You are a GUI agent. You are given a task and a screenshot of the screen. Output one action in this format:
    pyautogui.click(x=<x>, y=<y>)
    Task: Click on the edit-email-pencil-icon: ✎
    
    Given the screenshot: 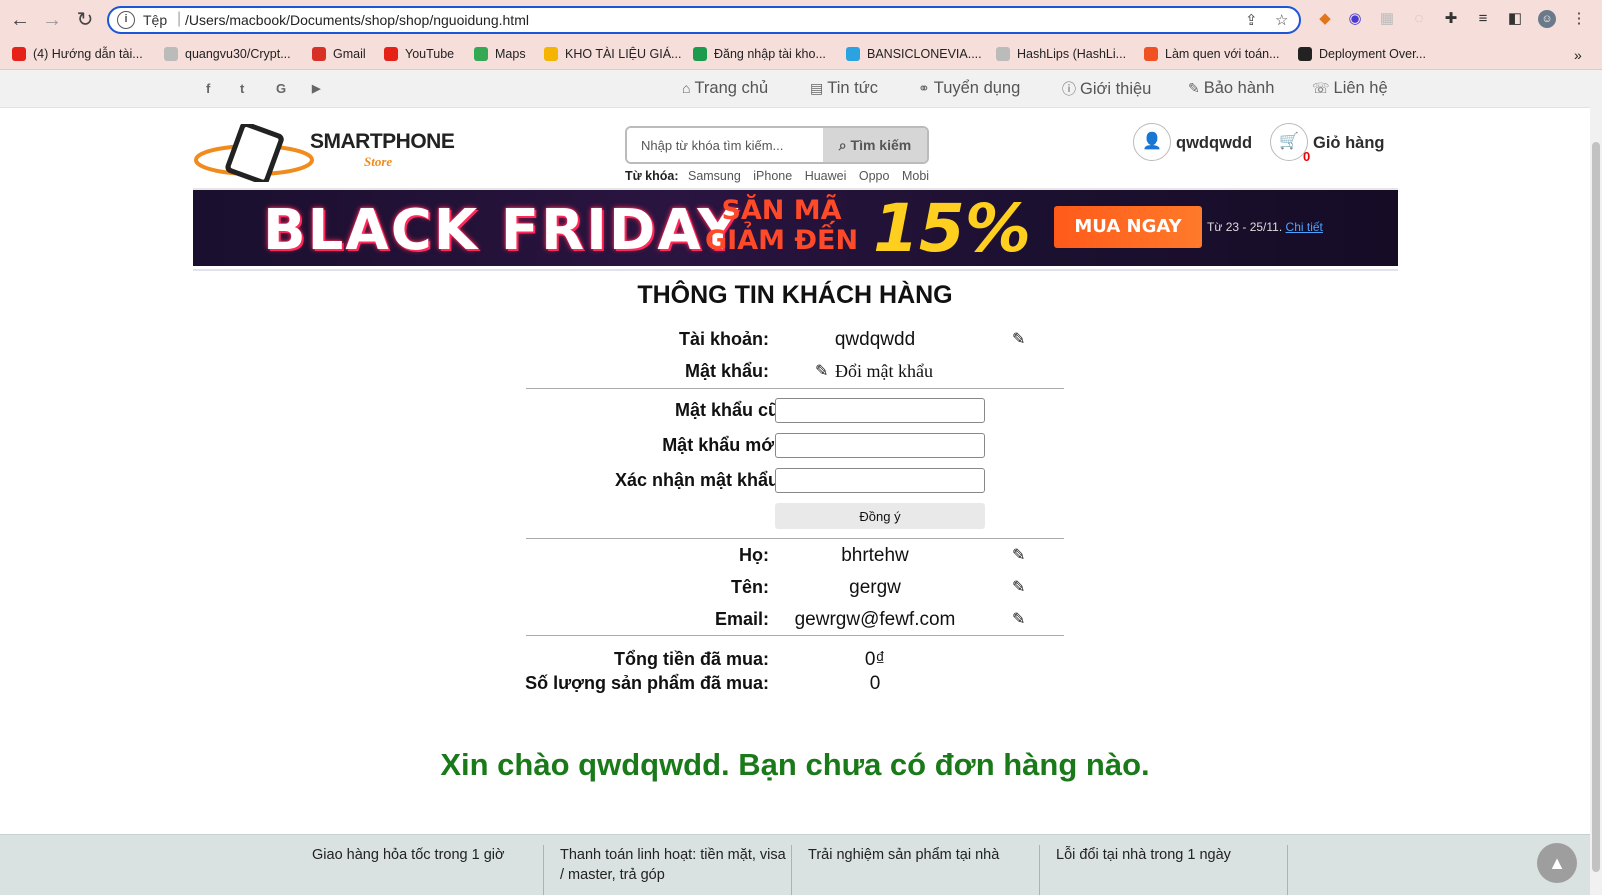 What is the action you would take?
    pyautogui.click(x=1018, y=619)
    